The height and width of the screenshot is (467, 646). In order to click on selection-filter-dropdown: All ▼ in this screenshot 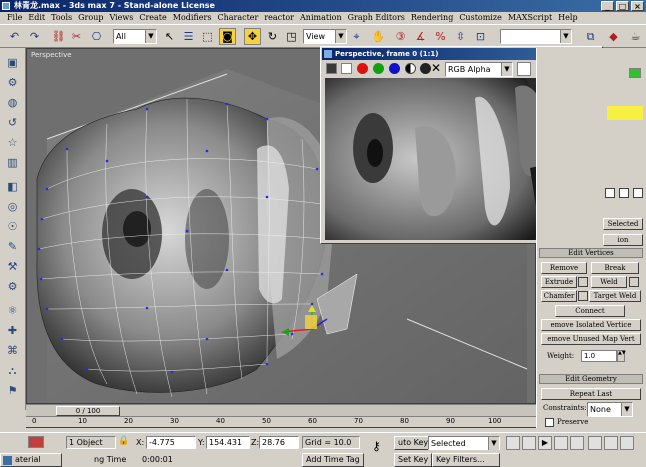, I will do `click(135, 36)`.